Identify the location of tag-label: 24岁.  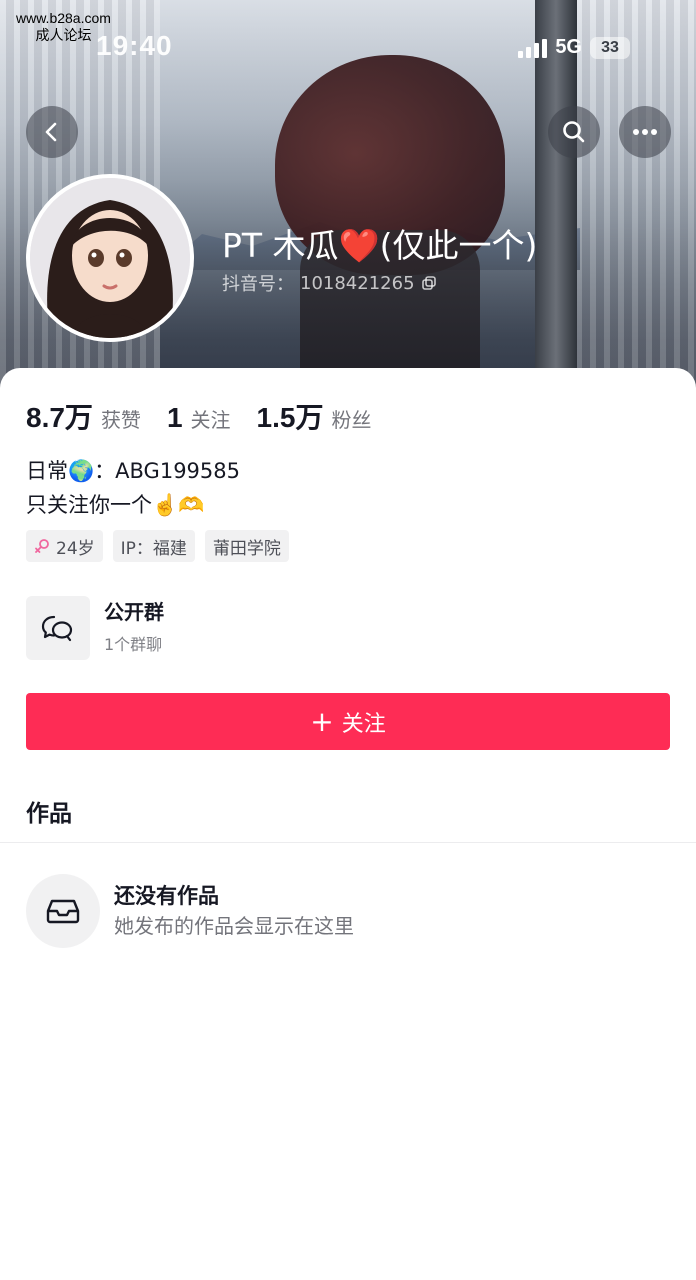
(75, 548).